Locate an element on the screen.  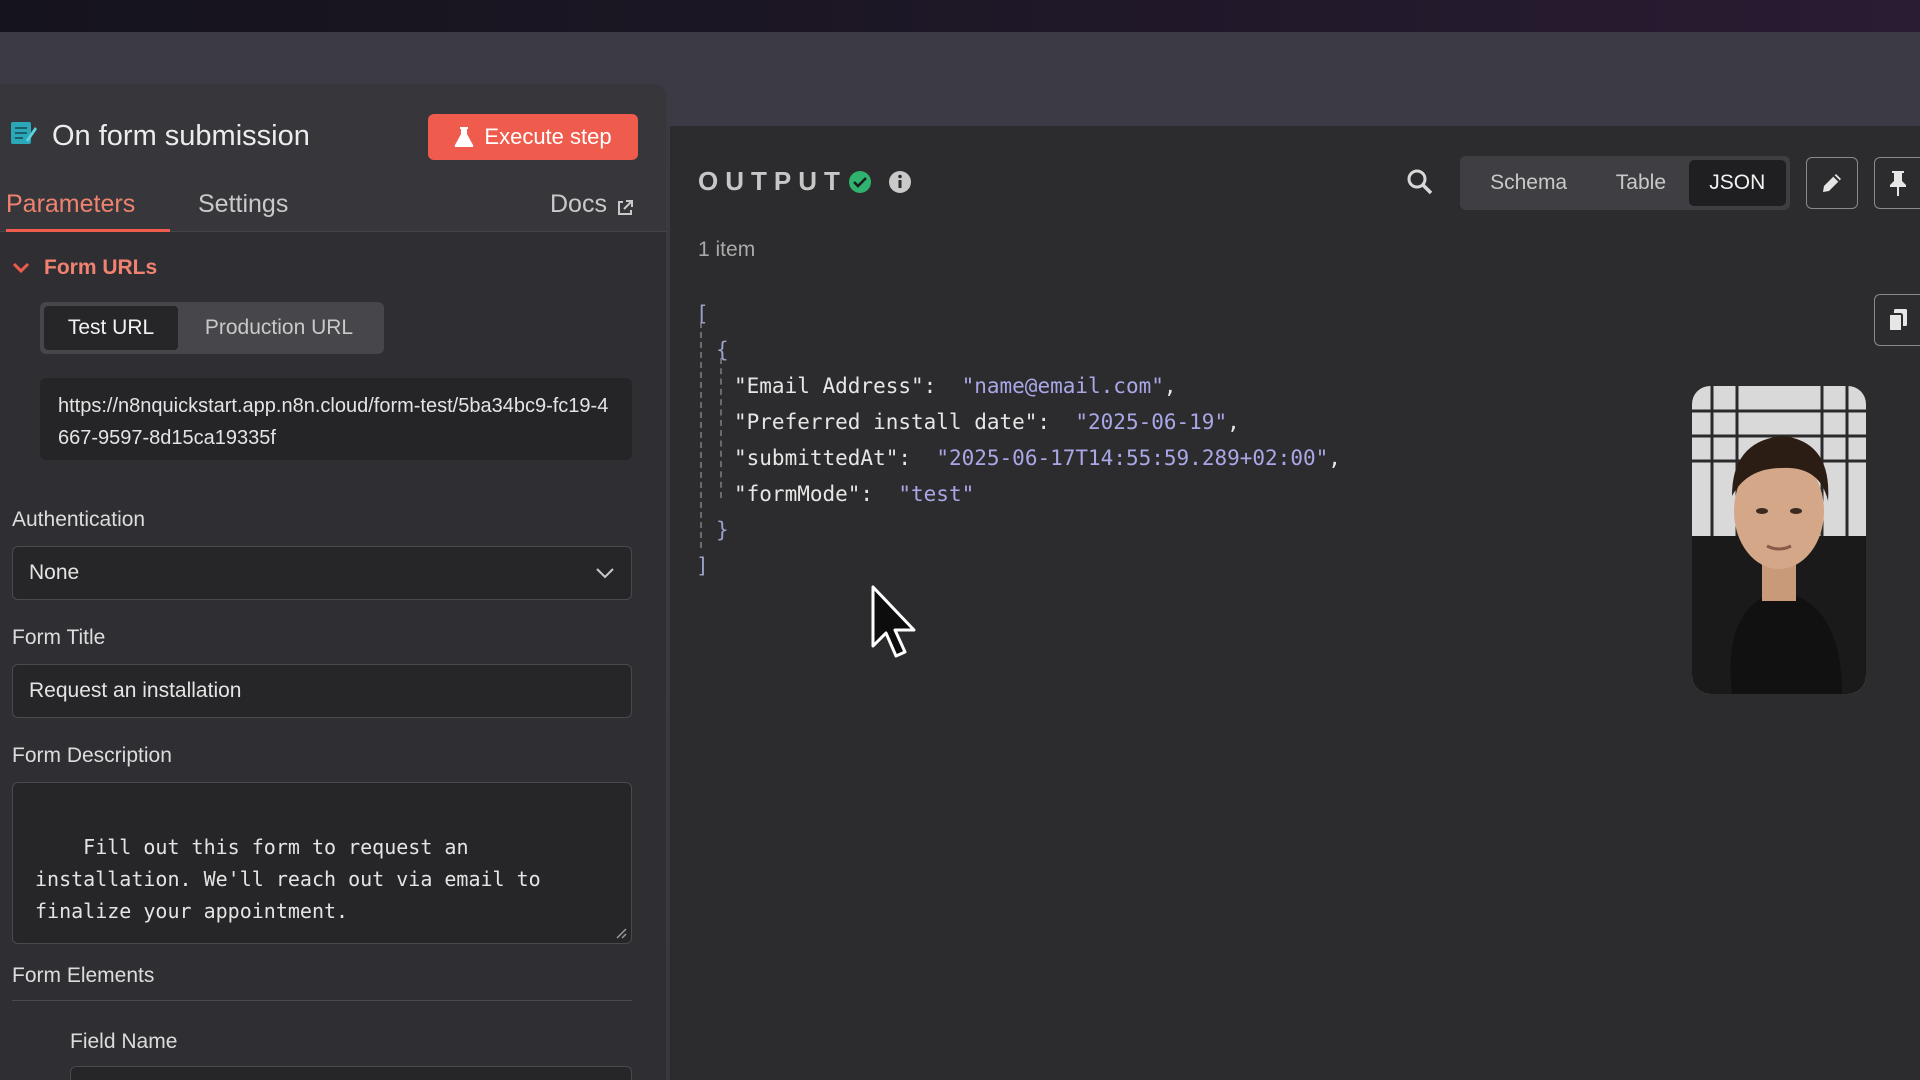
test-url-option: Test URL is located at coordinates (111, 328).